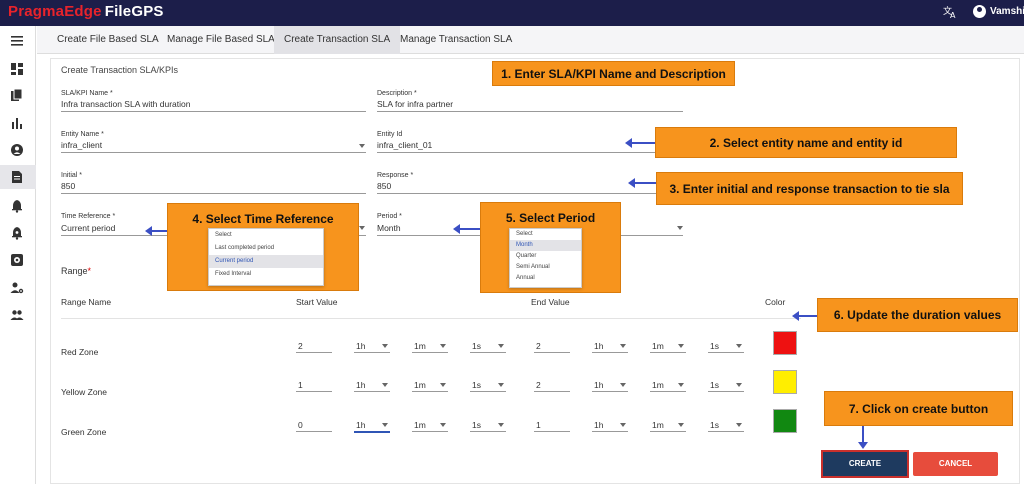 This screenshot has width=1024, height=484. I want to click on red-end-seconds-select: 1s, so click(714, 346).